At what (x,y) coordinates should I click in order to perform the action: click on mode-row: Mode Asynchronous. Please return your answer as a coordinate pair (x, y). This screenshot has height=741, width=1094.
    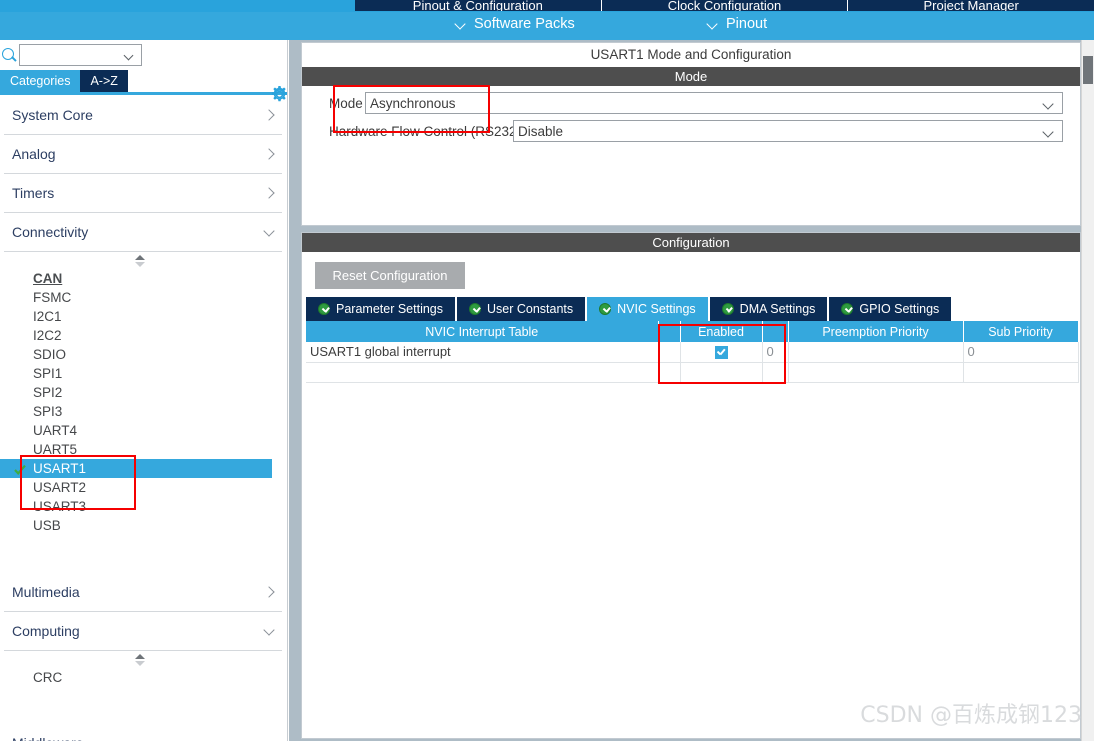
    Looking at the image, I should click on (705, 103).